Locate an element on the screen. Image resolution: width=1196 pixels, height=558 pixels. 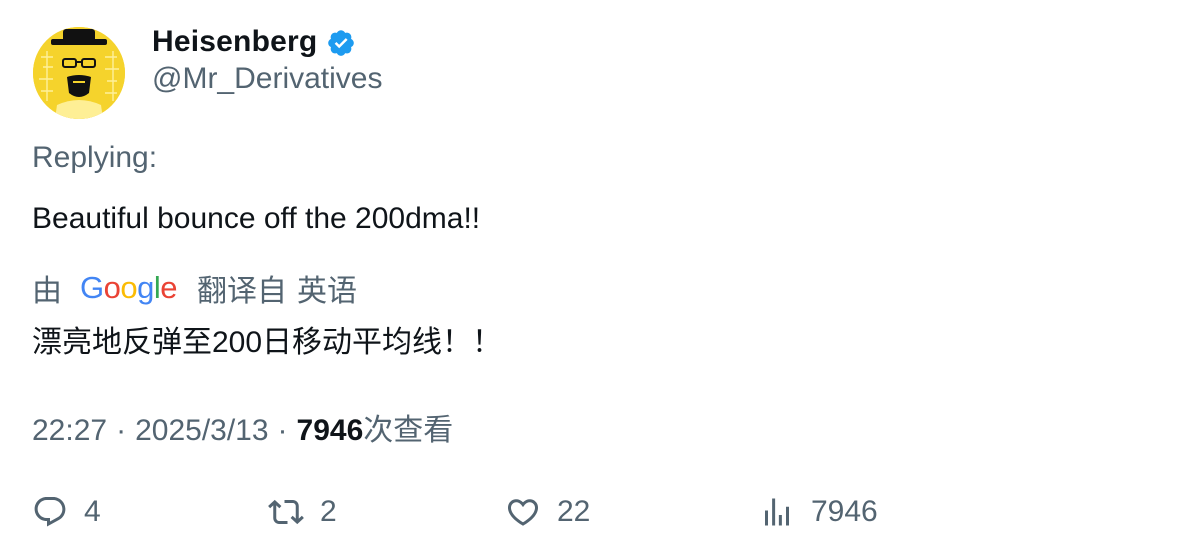
reply-button: 4 is located at coordinates (66, 512).